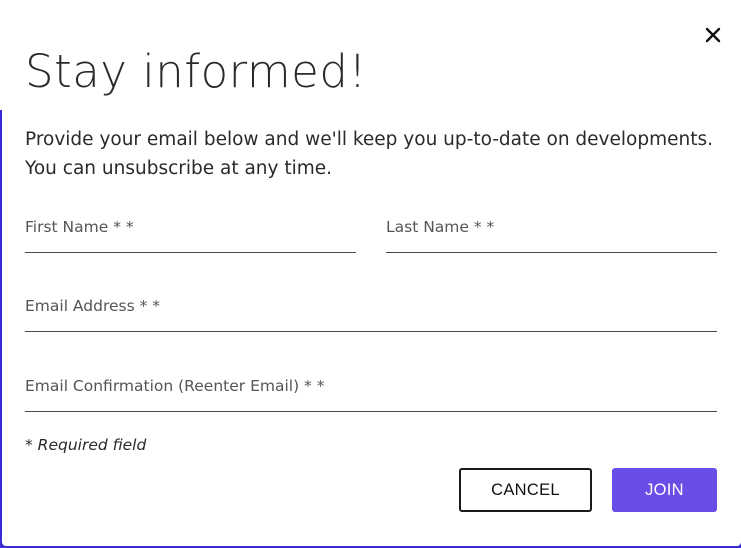  What do you see at coordinates (190, 226) in the screenshot?
I see `first-name-field: First Name * *` at bounding box center [190, 226].